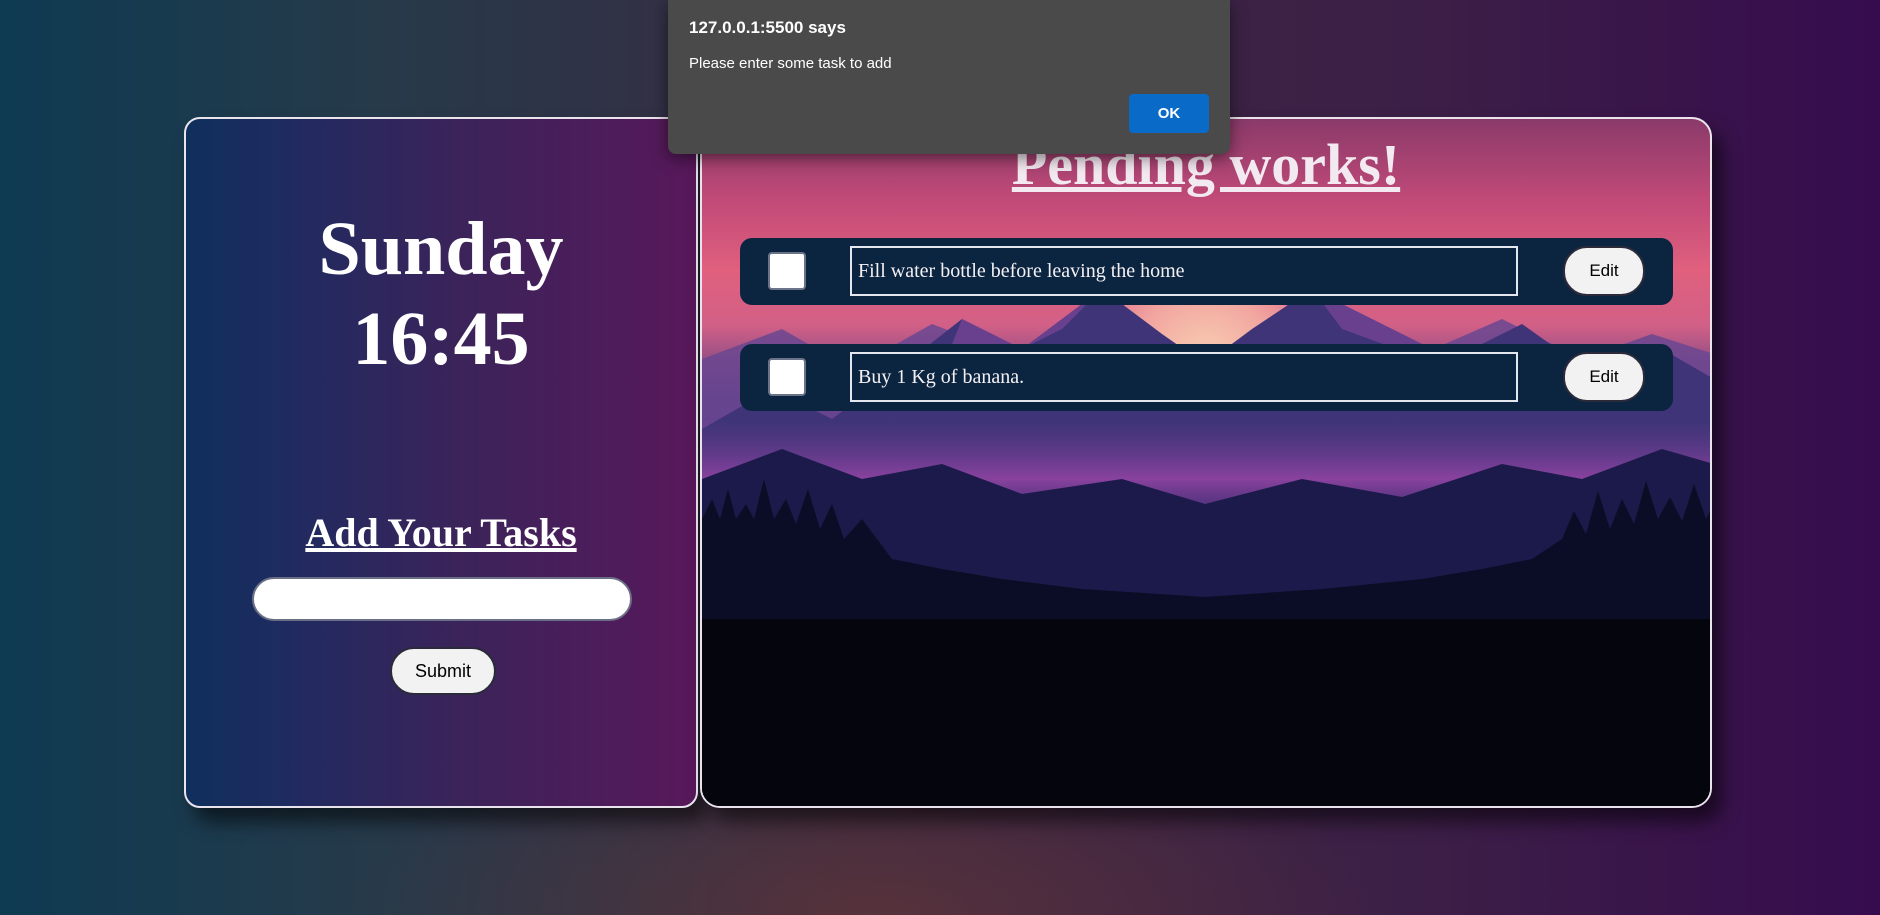  What do you see at coordinates (442, 599) in the screenshot?
I see `task-input` at bounding box center [442, 599].